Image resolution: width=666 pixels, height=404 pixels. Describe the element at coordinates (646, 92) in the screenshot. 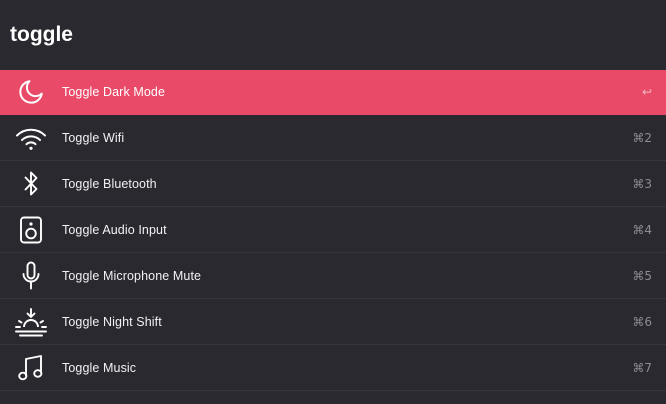

I see `result-shortcut: ↩` at that location.